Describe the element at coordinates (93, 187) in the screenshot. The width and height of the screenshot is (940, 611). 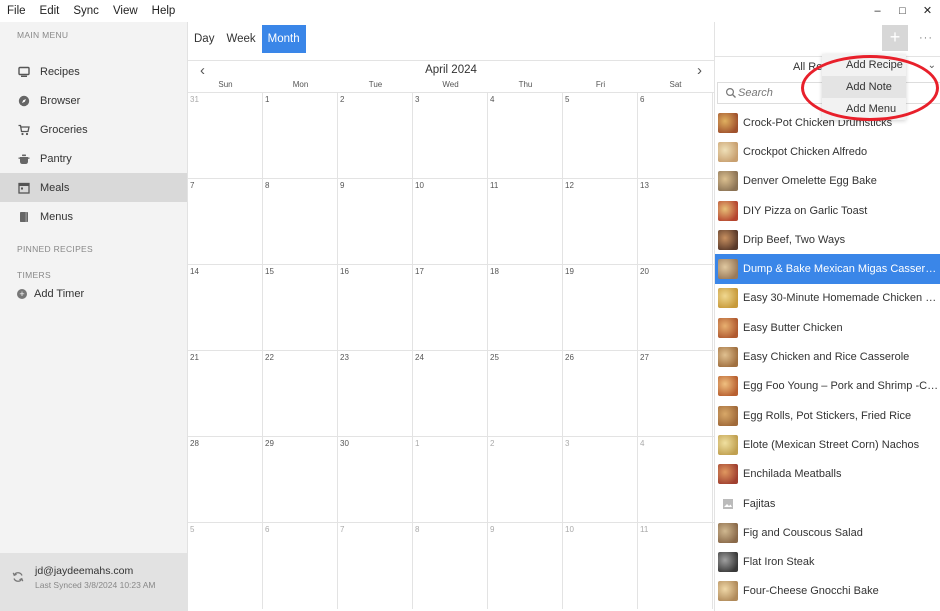
I see `sidebar-item-meals: Meals` at that location.